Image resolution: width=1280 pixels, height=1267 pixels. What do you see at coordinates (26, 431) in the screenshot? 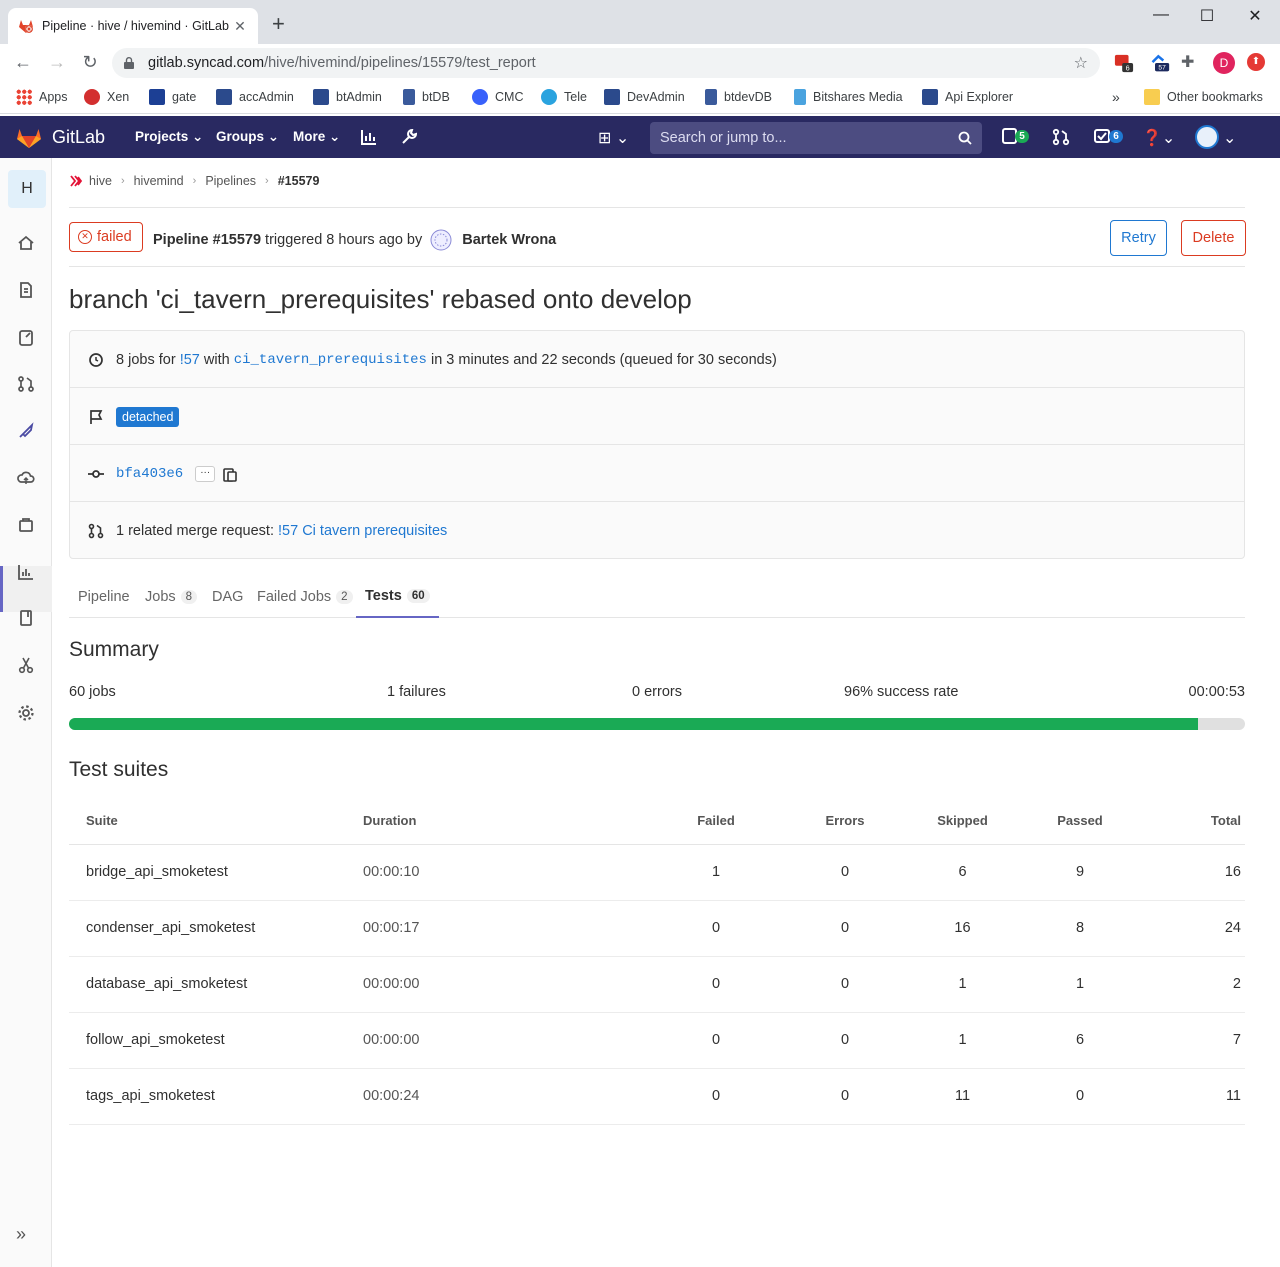
I see `rocket-cicd-icon` at bounding box center [26, 431].